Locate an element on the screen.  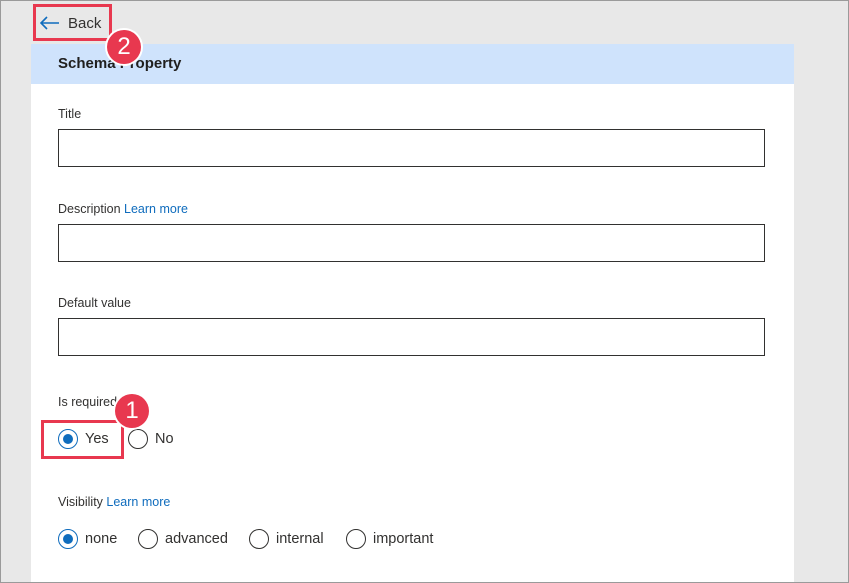
description-label: Description is located at coordinates (89, 209).